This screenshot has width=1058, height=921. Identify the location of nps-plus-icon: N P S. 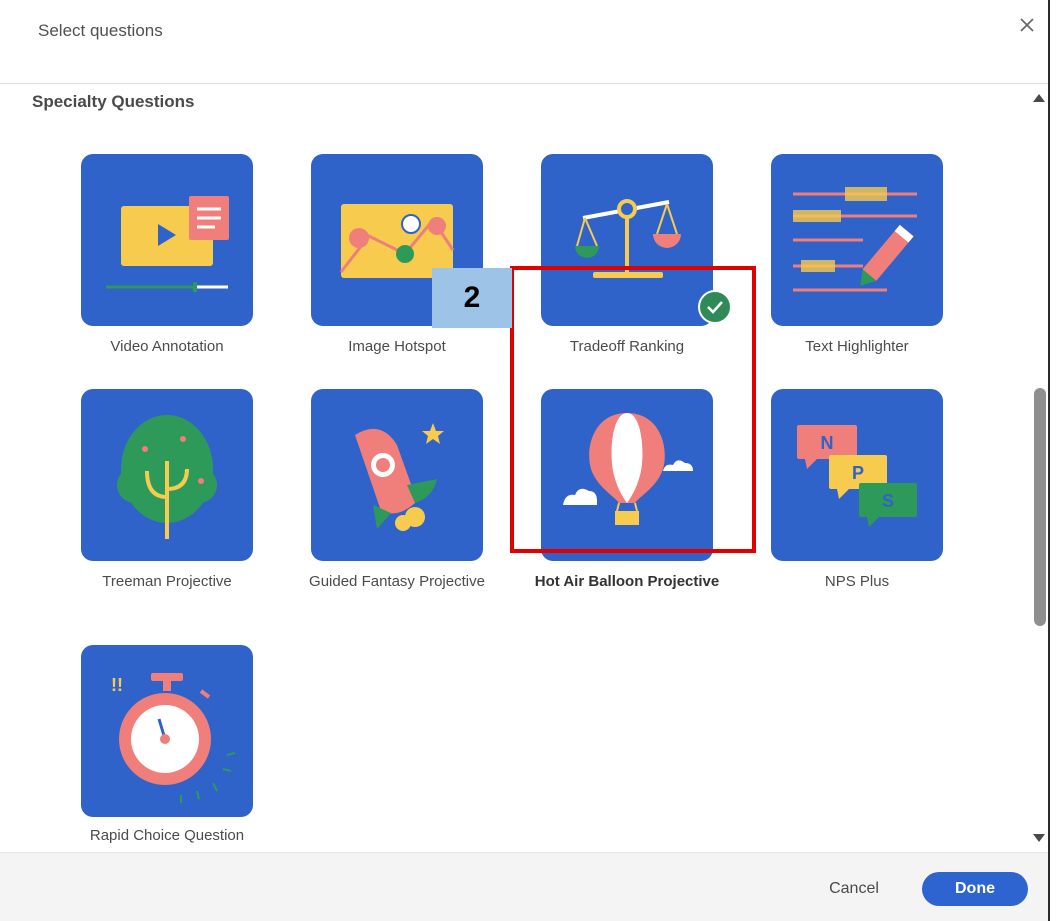
(857, 476).